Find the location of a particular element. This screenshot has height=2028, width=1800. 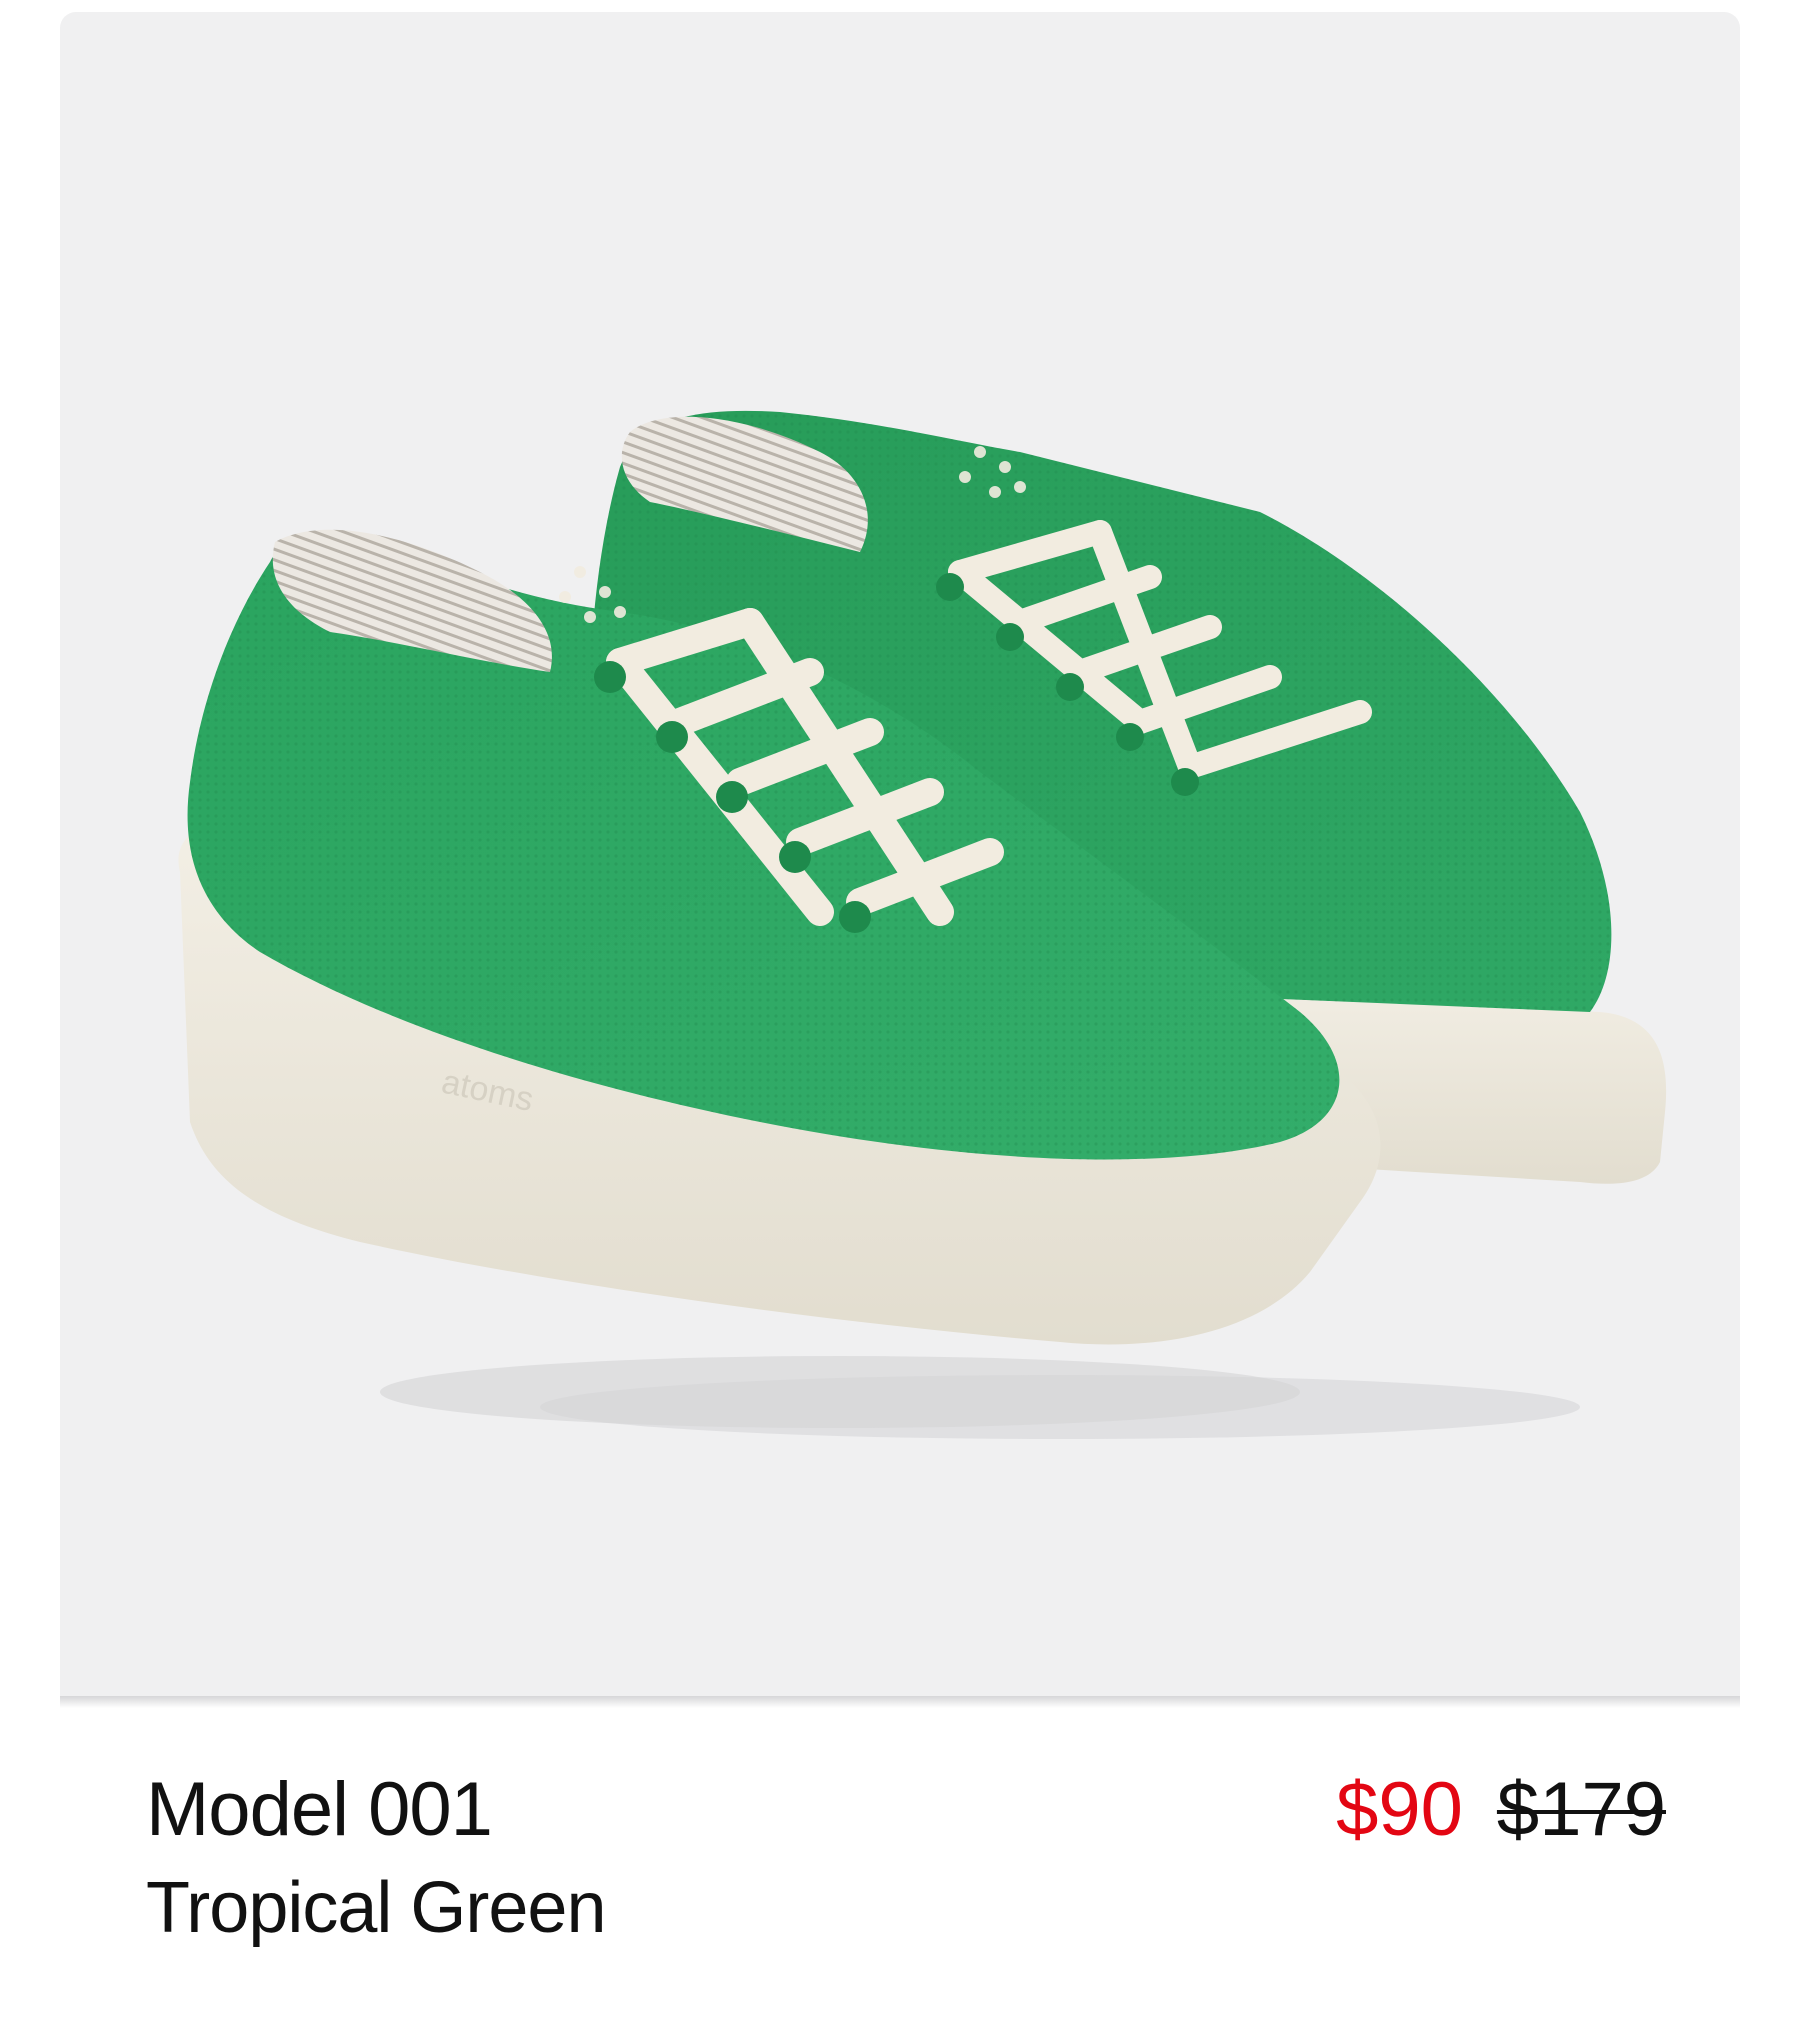

product-color-name: Tropical Green is located at coordinates (376, 1908).